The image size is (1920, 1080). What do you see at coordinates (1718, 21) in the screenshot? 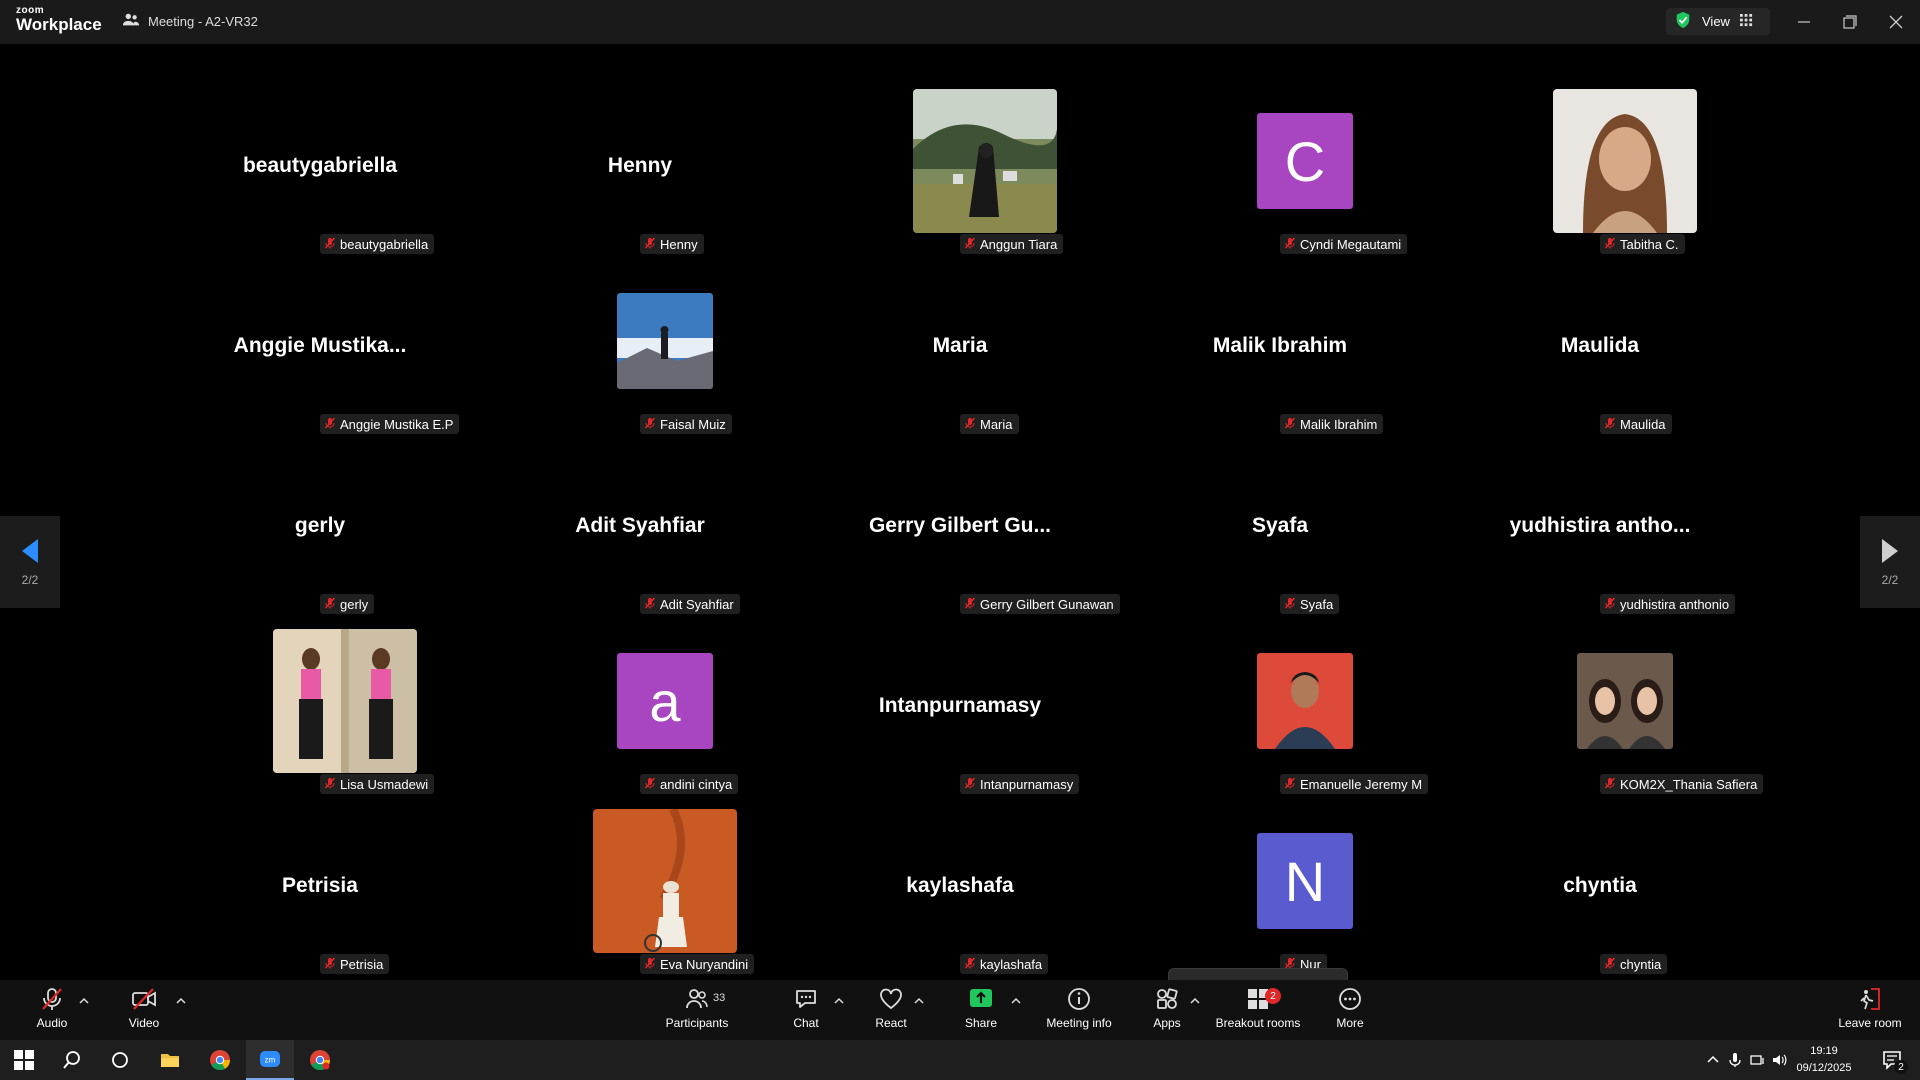
I see `view-control: View` at bounding box center [1718, 21].